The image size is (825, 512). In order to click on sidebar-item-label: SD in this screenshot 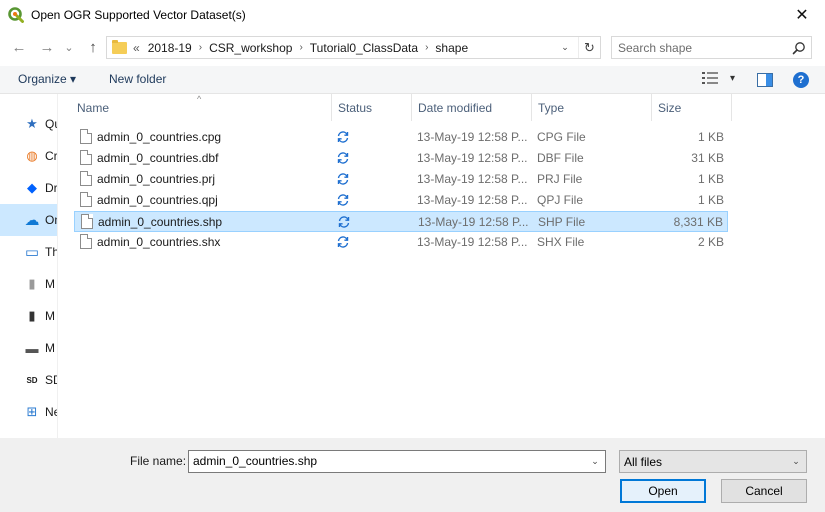, I will do `click(51, 380)`.